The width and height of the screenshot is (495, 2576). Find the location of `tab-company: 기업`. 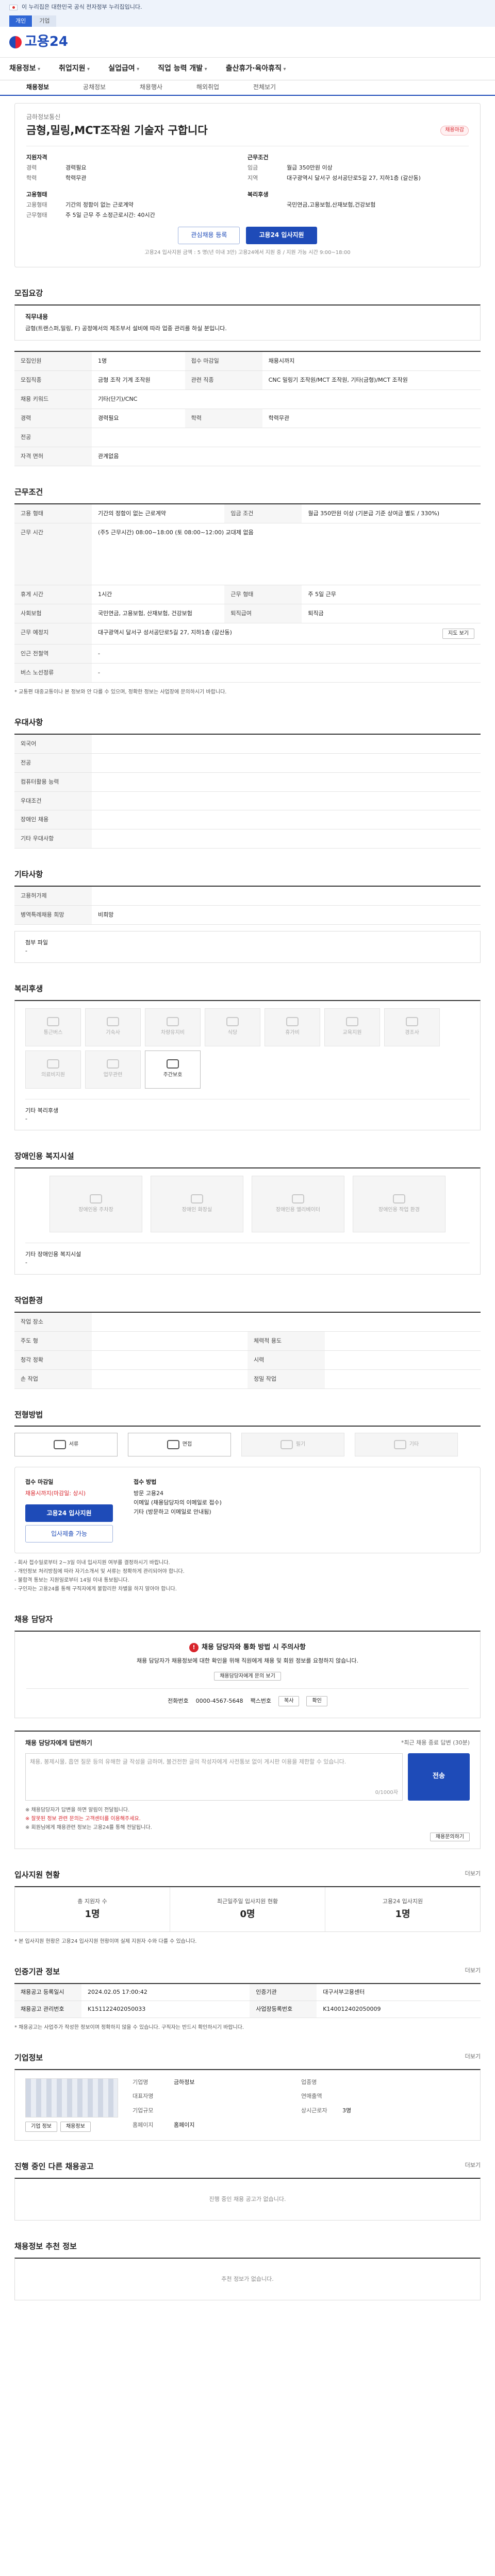

tab-company: 기업 is located at coordinates (45, 21).